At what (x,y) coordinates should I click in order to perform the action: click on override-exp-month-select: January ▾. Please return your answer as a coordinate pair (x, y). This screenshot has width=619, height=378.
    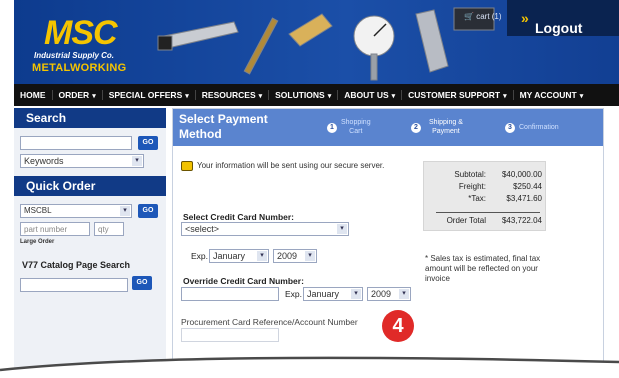
    Looking at the image, I should click on (333, 294).